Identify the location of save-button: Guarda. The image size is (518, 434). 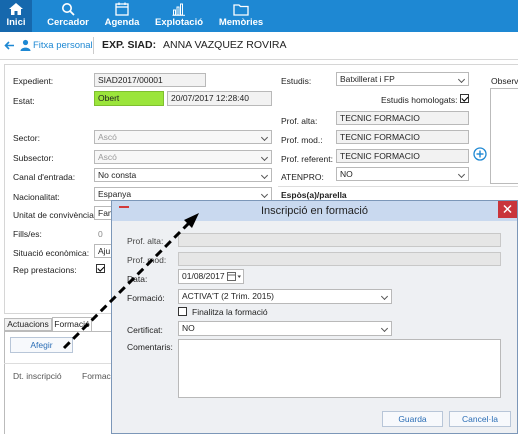
(412, 419).